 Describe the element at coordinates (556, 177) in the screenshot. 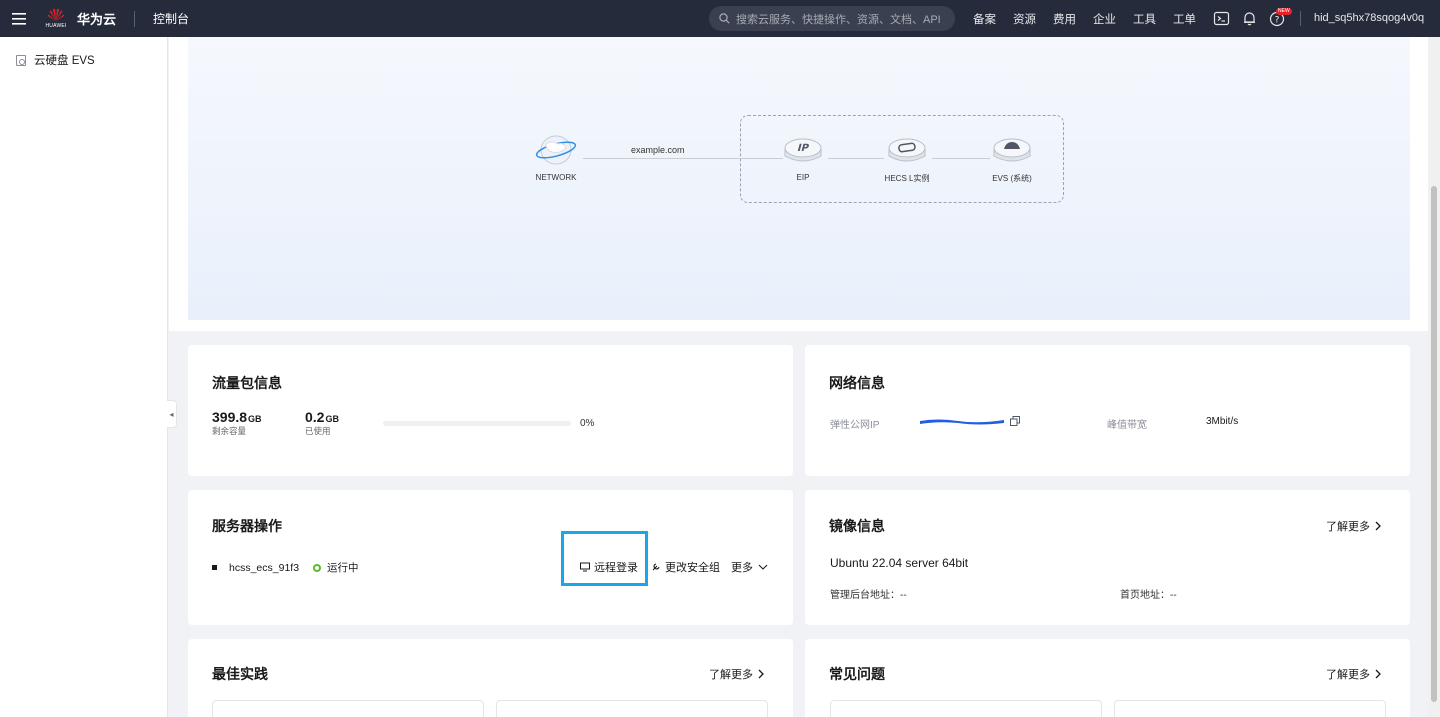

I see `node-label: NETWORK` at that location.